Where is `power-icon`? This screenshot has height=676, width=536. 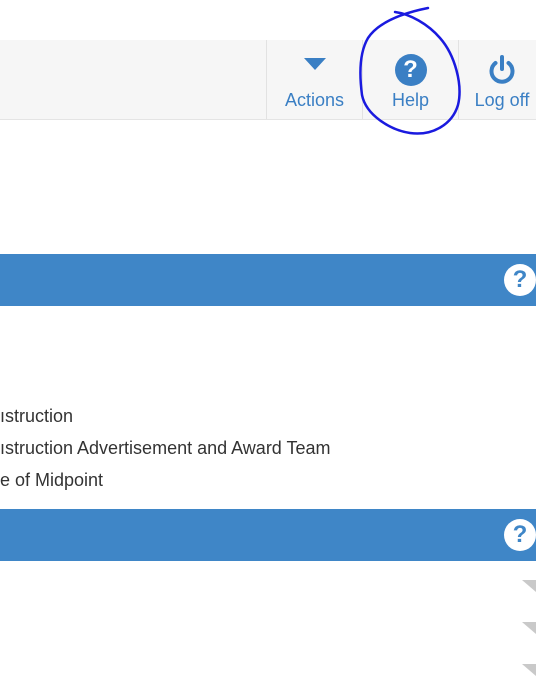 power-icon is located at coordinates (502, 69).